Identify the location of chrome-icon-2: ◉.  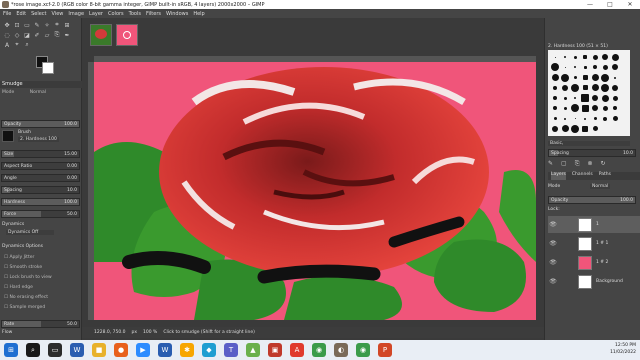
(363, 350).